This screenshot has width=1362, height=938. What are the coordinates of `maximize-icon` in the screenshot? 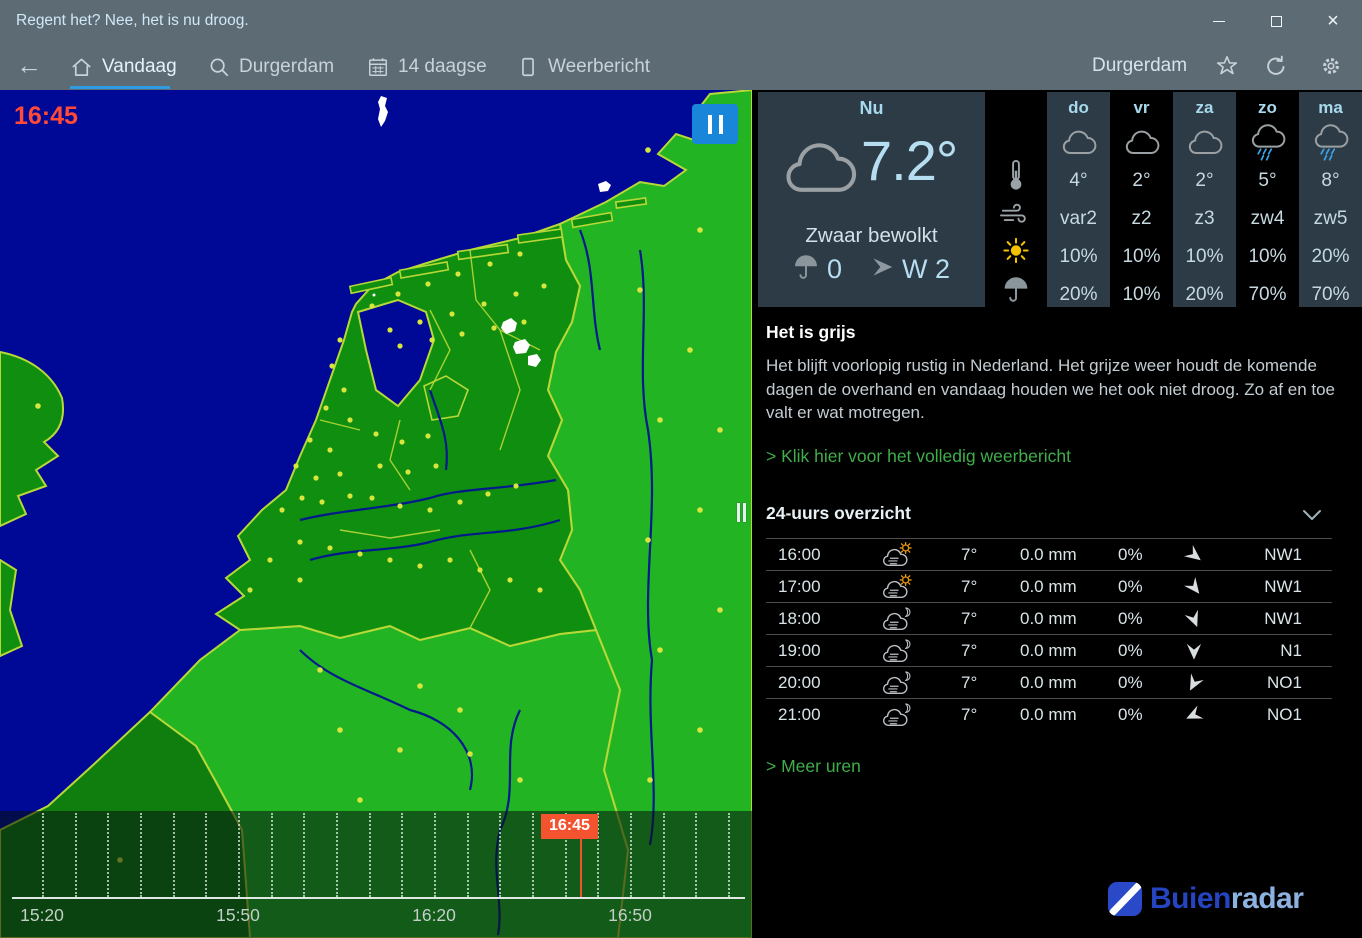 It's located at (1276, 21).